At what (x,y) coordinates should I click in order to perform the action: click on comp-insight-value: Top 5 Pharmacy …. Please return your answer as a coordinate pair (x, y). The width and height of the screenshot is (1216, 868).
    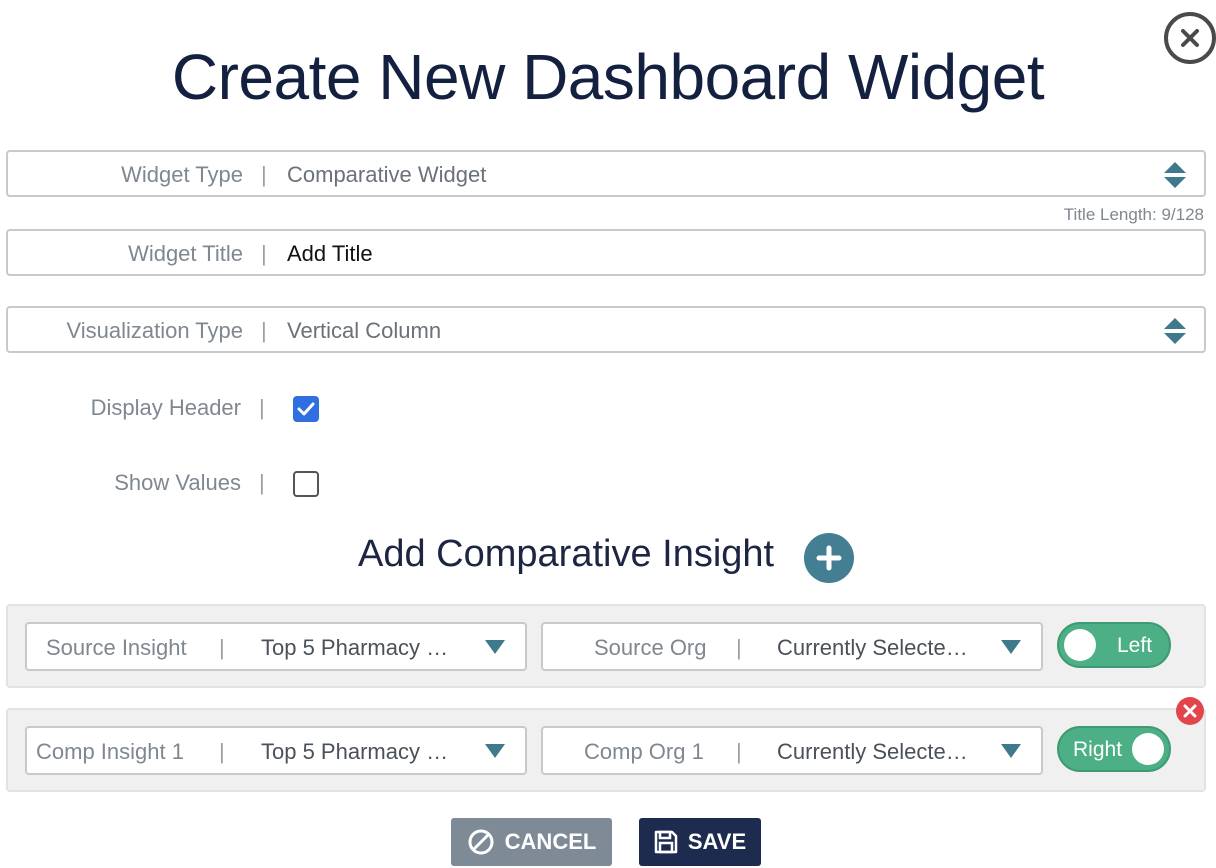
    Looking at the image, I should click on (355, 751).